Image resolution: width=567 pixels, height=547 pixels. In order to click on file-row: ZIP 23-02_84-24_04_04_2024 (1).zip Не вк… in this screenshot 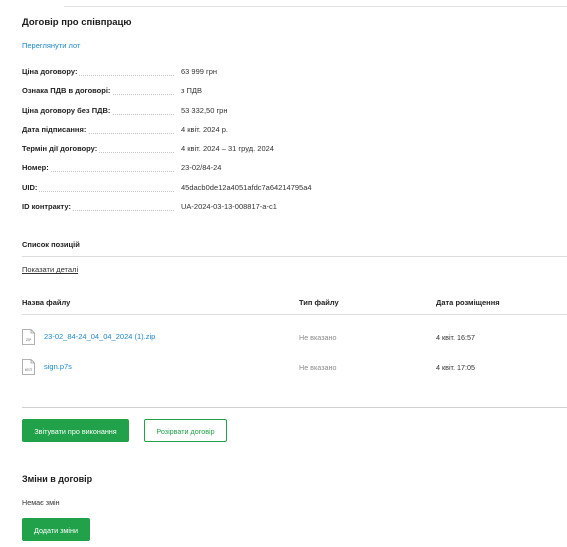, I will do `click(294, 344)`.